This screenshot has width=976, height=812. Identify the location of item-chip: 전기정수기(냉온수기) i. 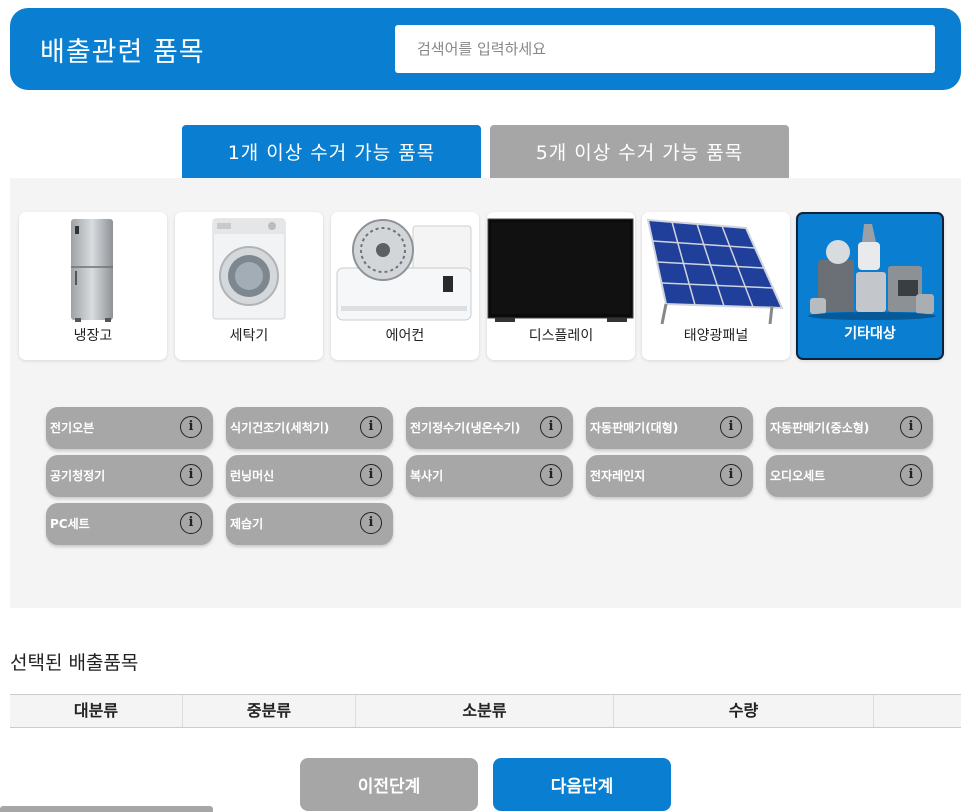
(489, 428).